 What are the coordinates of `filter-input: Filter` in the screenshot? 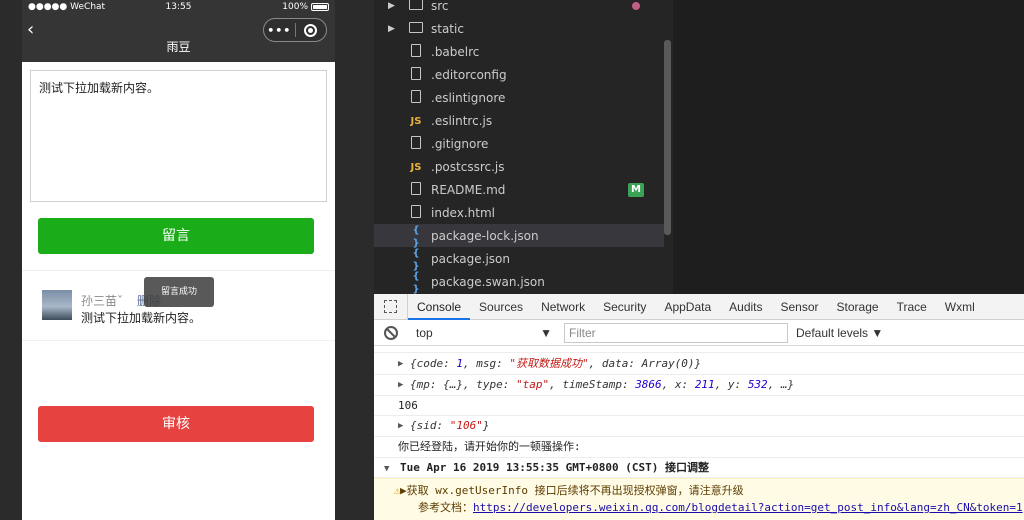 It's located at (676, 332).